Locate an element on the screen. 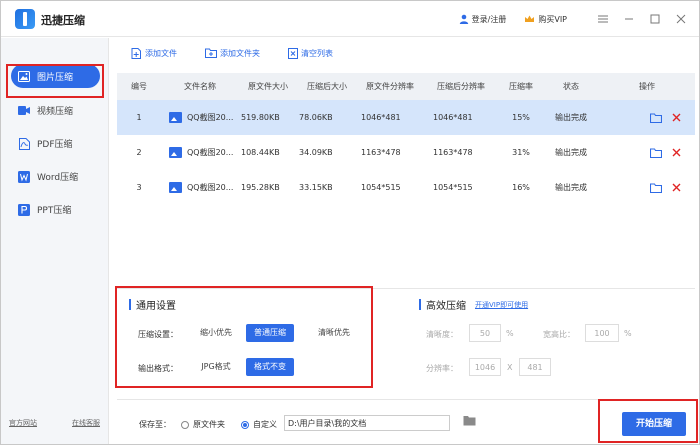 The width and height of the screenshot is (700, 445). add-folder-button: 添加文件夹 is located at coordinates (232, 53).